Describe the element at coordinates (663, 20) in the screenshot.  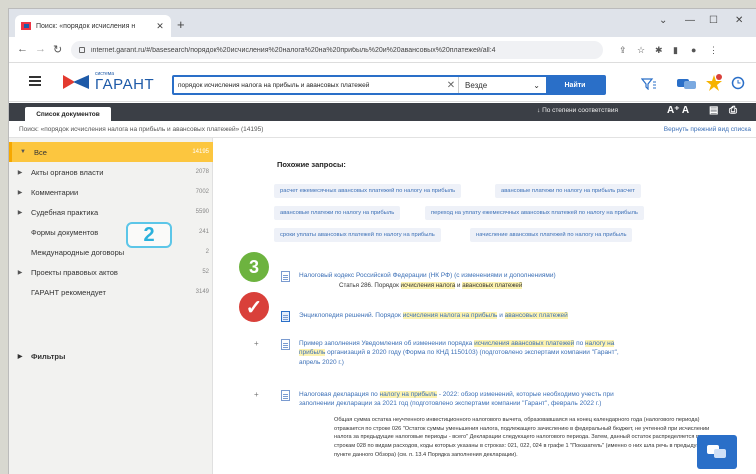
I see `tab-search-chevron-icon: ⌄` at that location.